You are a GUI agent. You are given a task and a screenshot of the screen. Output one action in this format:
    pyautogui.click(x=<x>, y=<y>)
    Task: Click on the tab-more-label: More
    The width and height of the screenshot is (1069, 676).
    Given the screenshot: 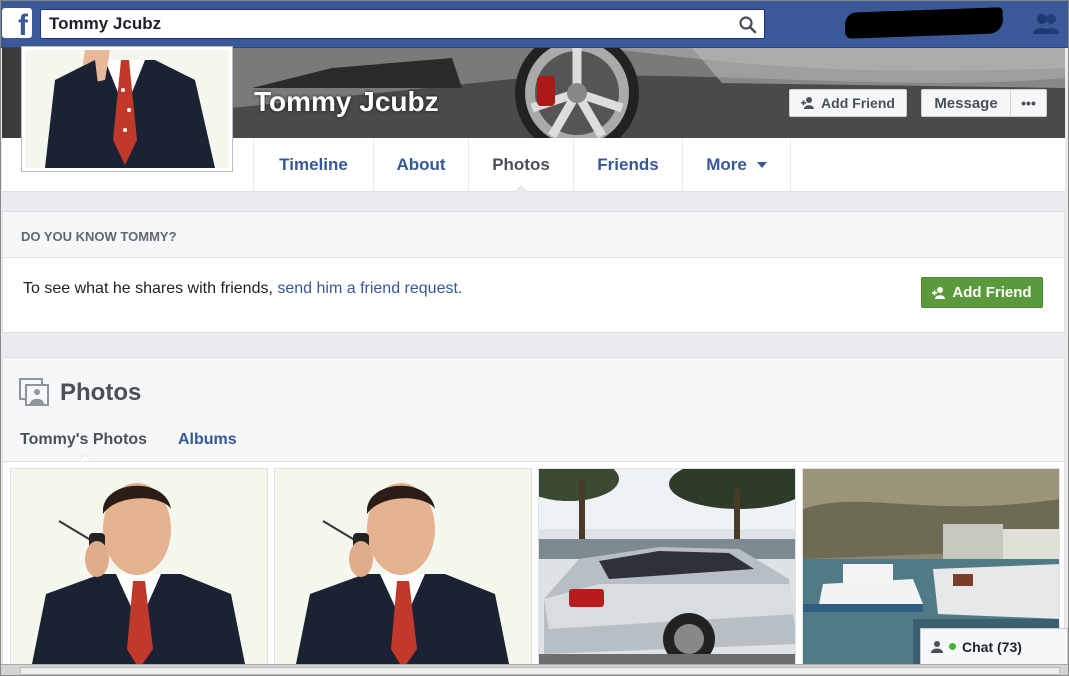 What is the action you would take?
    pyautogui.click(x=726, y=164)
    